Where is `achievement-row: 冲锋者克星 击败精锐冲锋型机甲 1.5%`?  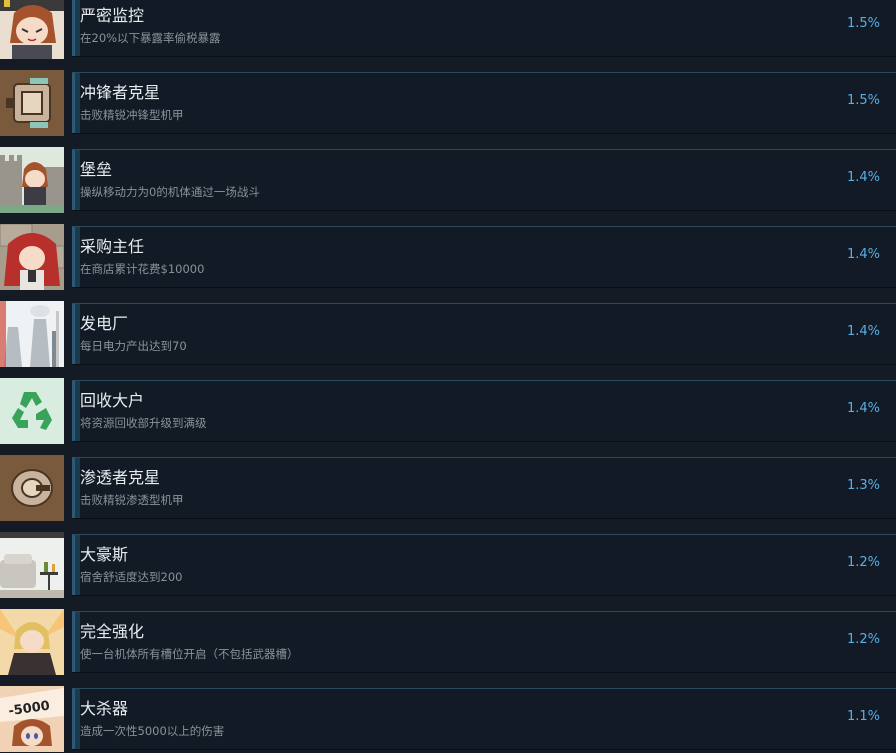 achievement-row: 冲锋者克星 击败精锐冲锋型机甲 1.5% is located at coordinates (448, 103).